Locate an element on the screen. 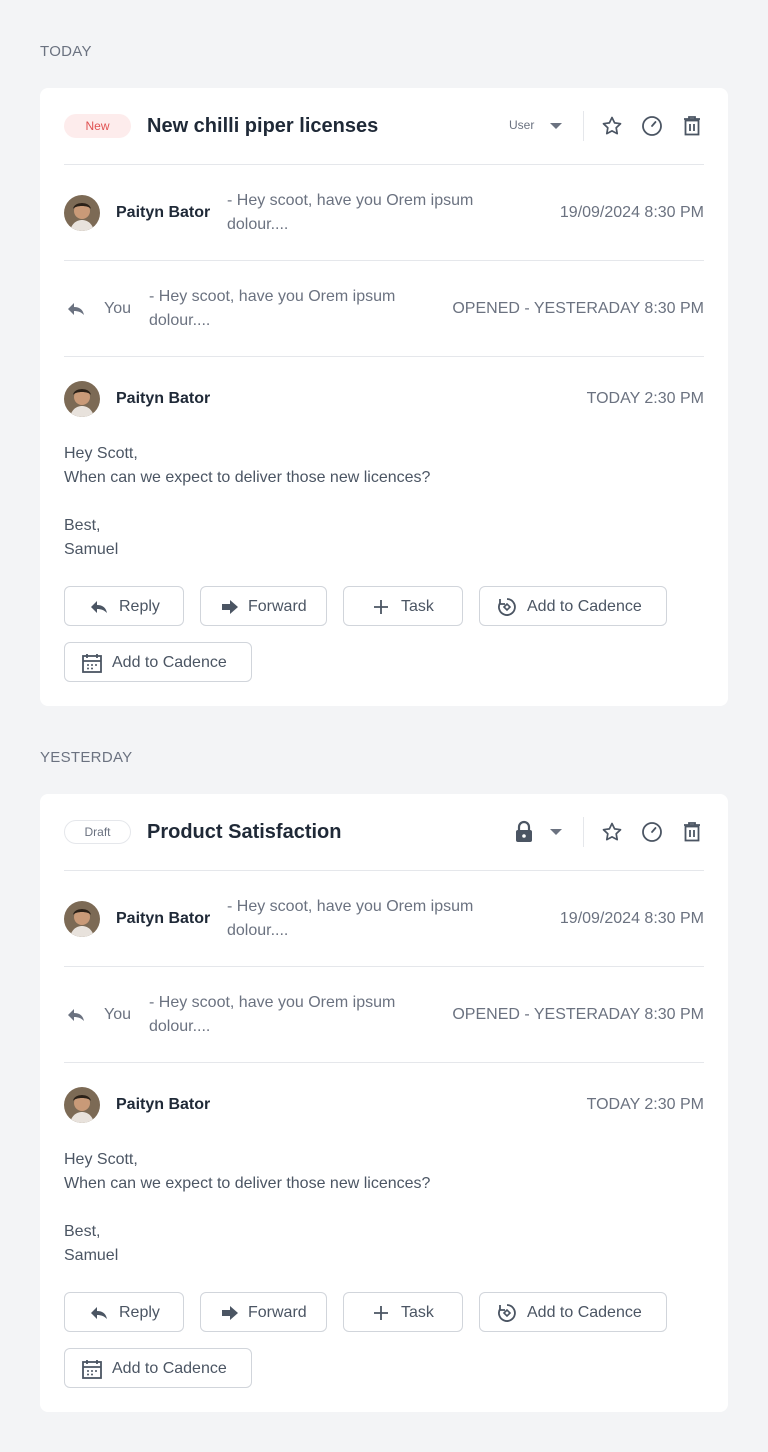 This screenshot has width=768, height=1452. status-badge: New is located at coordinates (97, 126).